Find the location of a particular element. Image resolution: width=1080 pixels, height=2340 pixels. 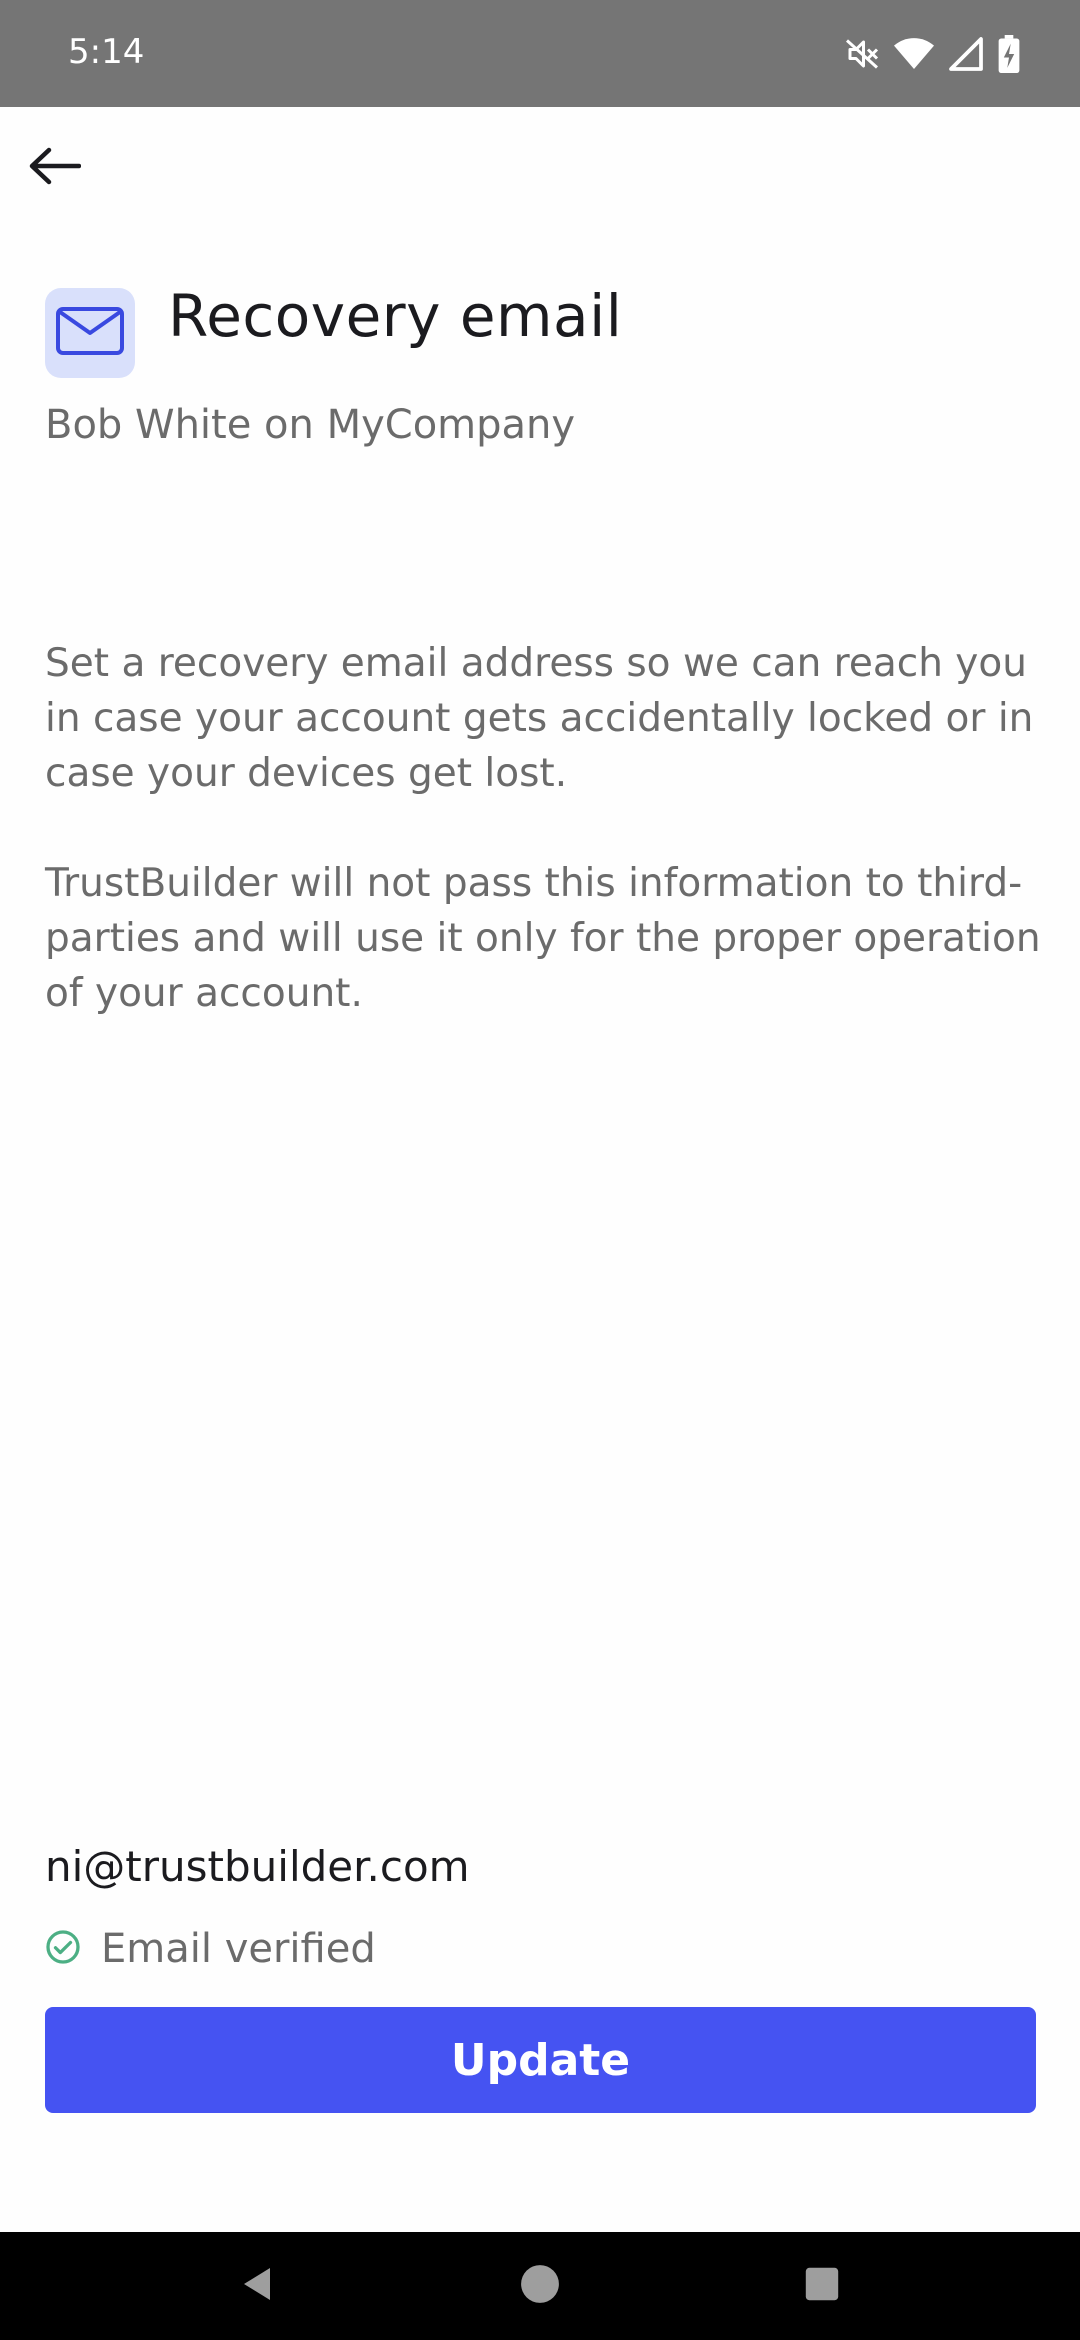

system-nav-bar is located at coordinates (540, 2286).